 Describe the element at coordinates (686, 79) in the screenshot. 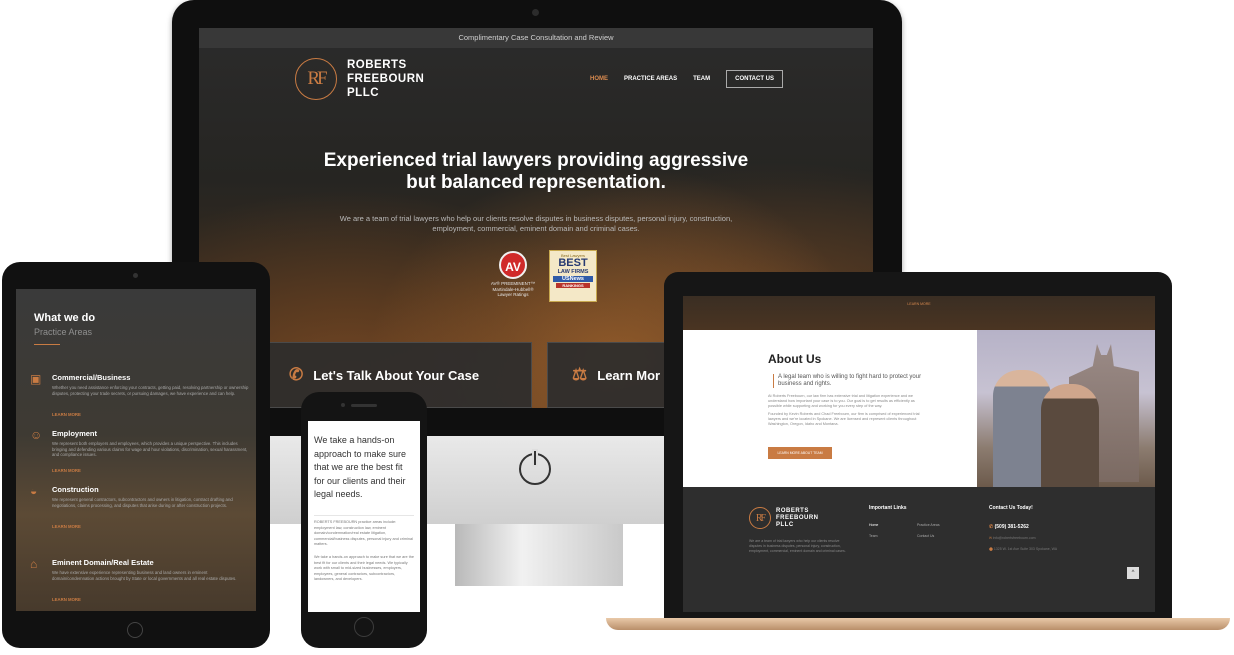

I see `main-nav: HOME PRACTICE AREAS TEAM CONTACT US` at that location.